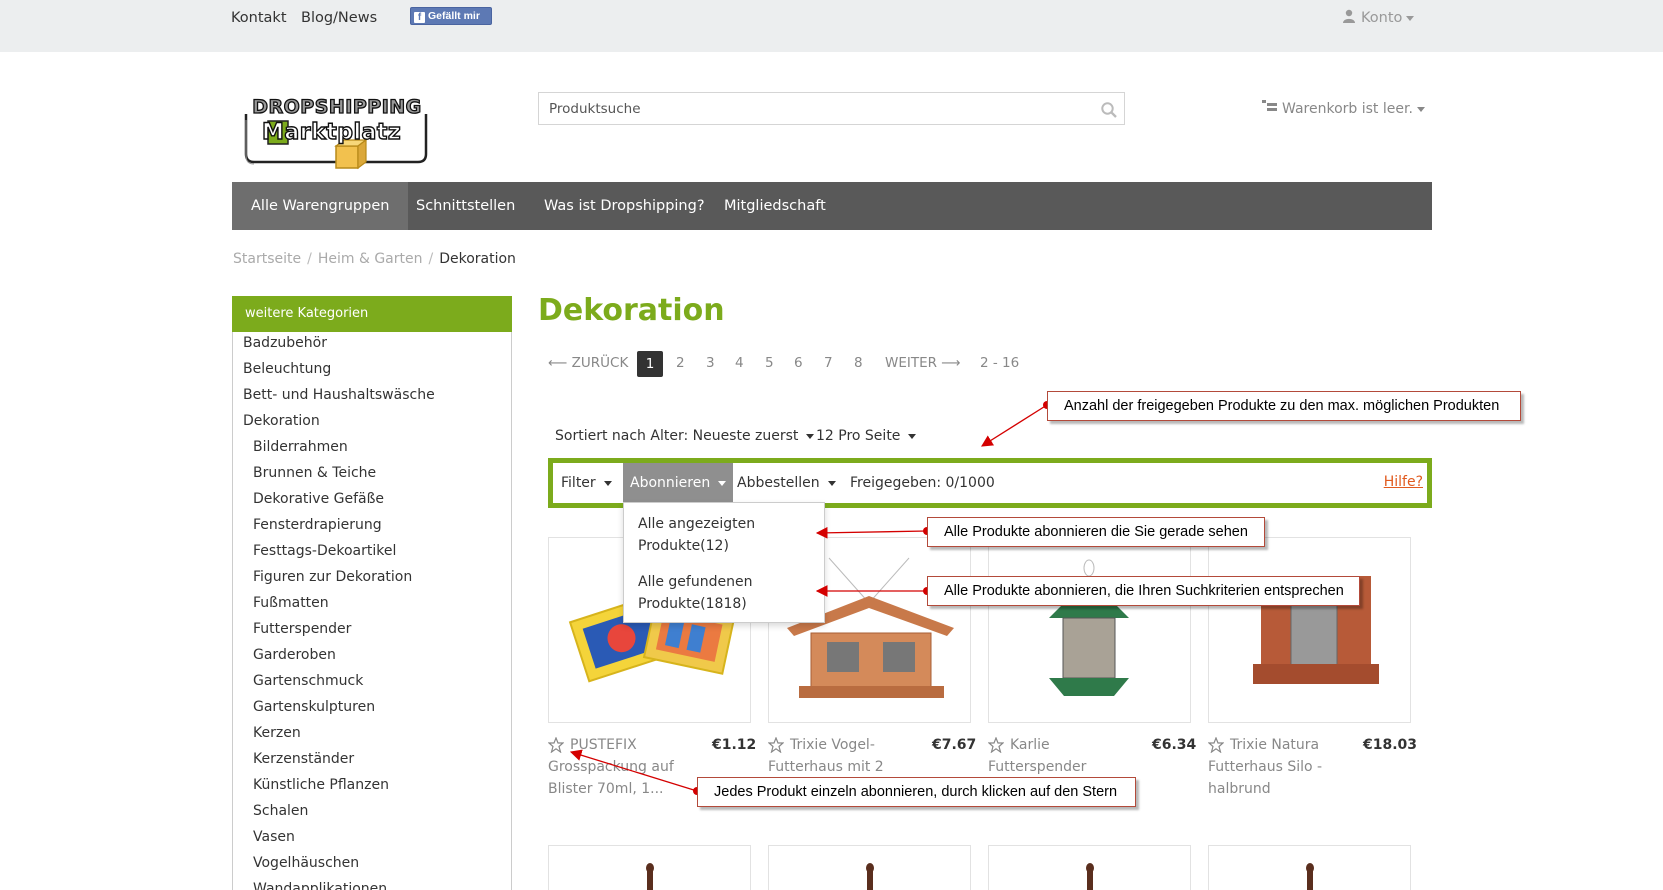  What do you see at coordinates (314, 473) in the screenshot?
I see `sidebar-subitem: Brunnen & Teiche` at bounding box center [314, 473].